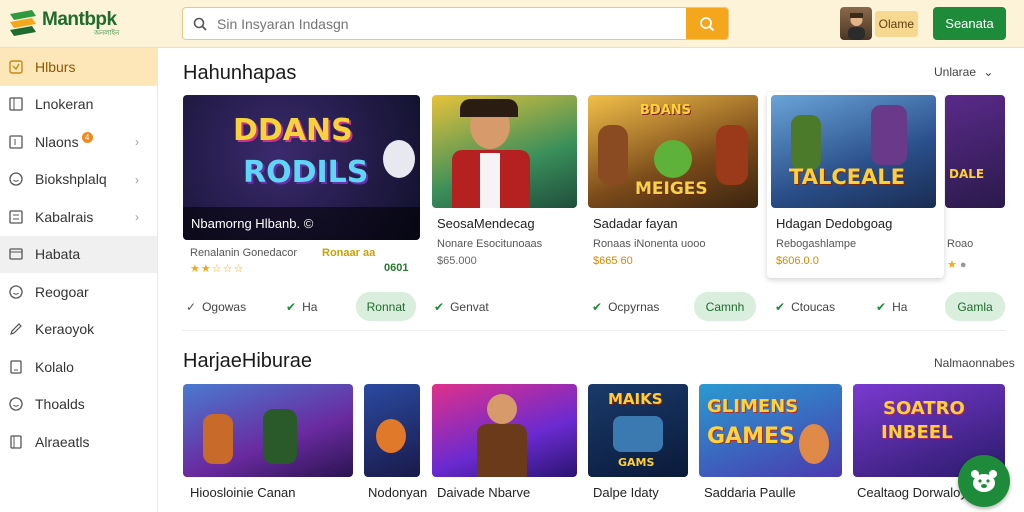 This screenshot has height=512, width=1024. I want to click on sidebar-item-label: Habata, so click(58, 254).